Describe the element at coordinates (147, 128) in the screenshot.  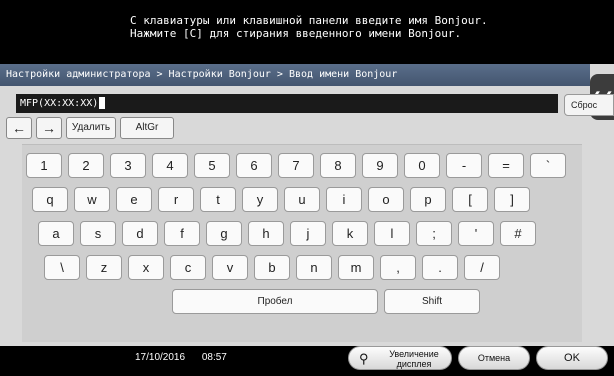
I see `altgr-button: AltGr` at that location.